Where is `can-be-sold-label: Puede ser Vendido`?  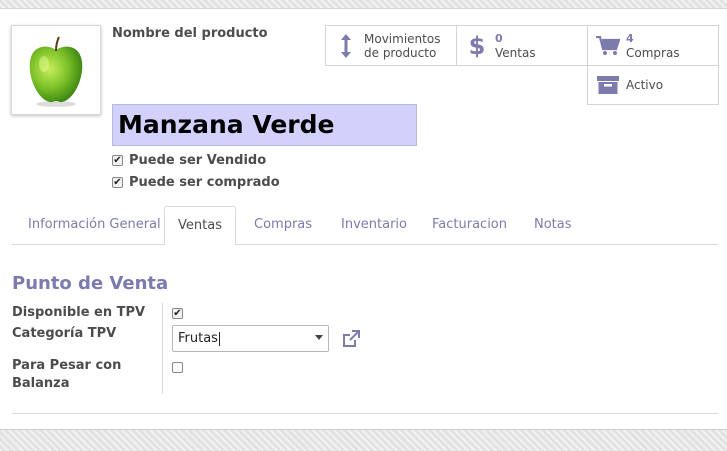
can-be-sold-label: Puede ser Vendido is located at coordinates (198, 160).